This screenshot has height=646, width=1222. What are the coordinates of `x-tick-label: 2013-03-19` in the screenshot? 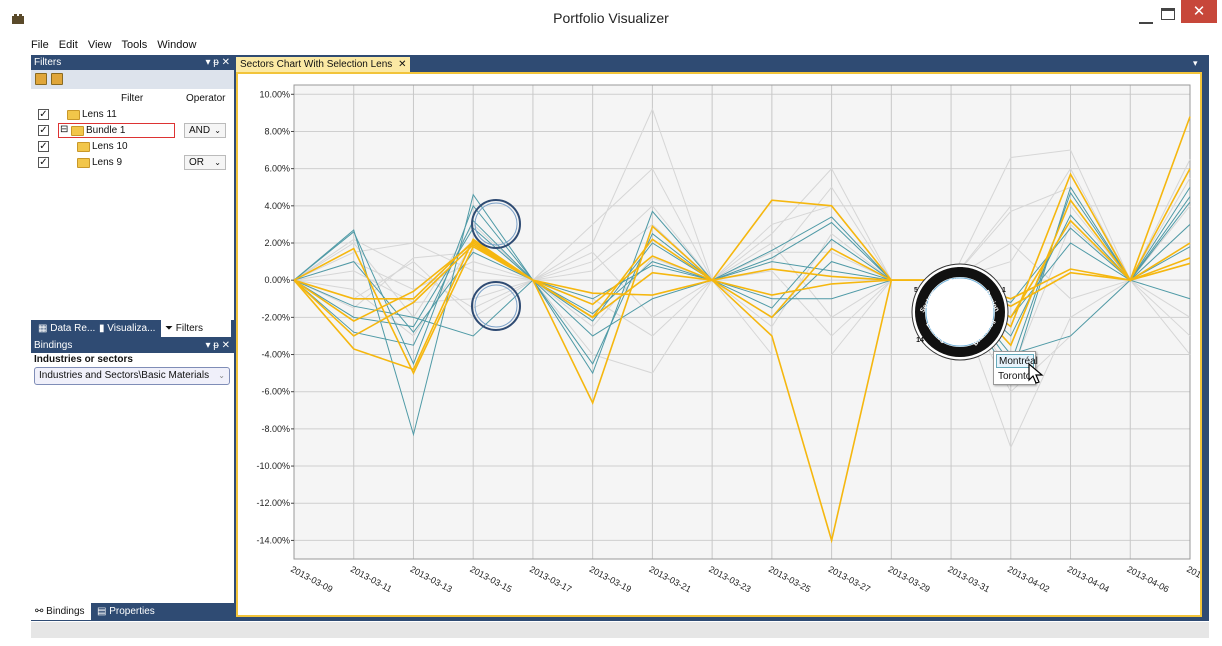 It's located at (610, 579).